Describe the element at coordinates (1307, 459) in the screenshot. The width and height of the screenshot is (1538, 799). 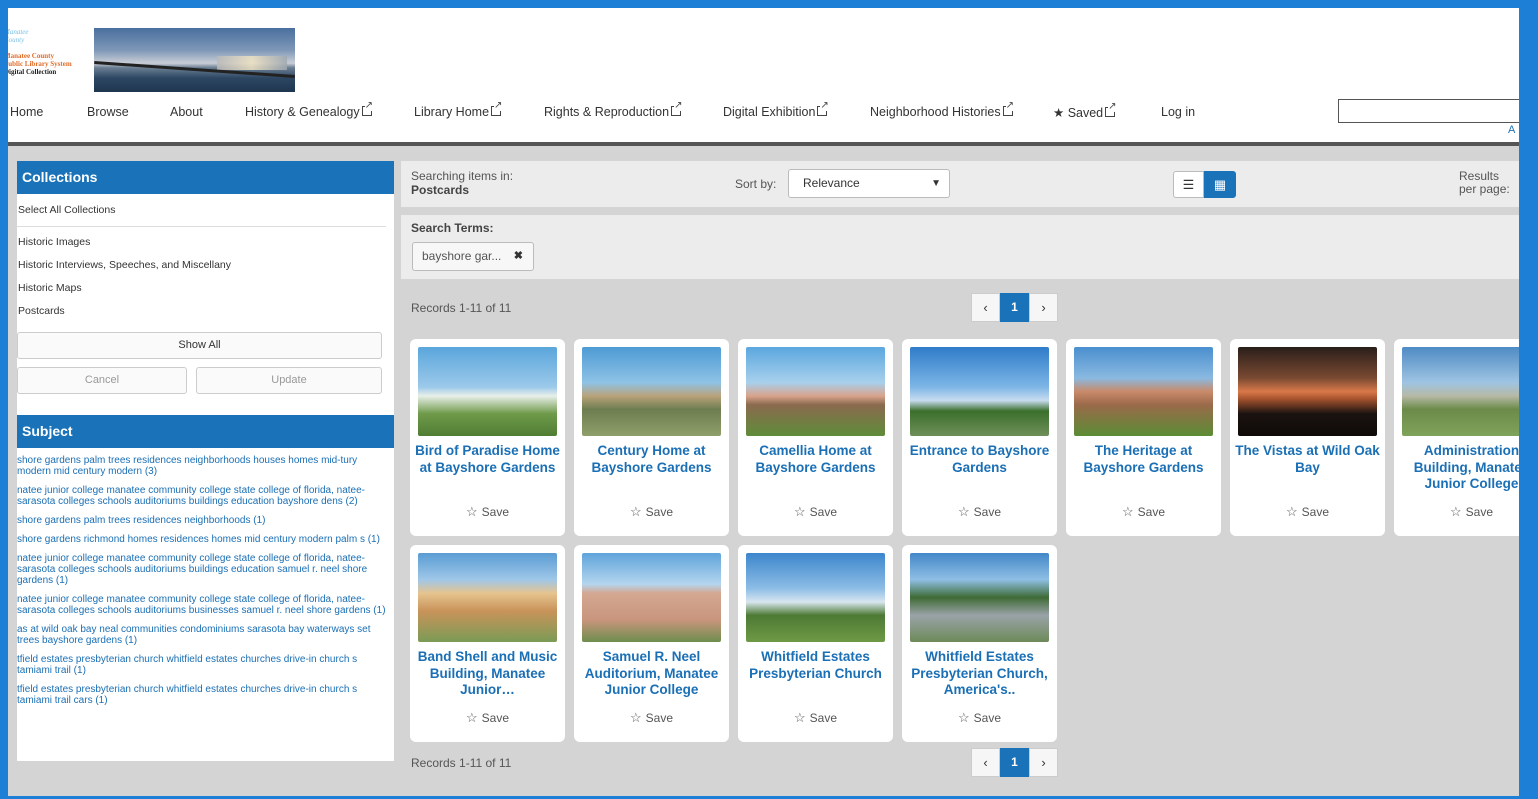
I see `card-title: The Vistas at Wild Oak Bay` at that location.